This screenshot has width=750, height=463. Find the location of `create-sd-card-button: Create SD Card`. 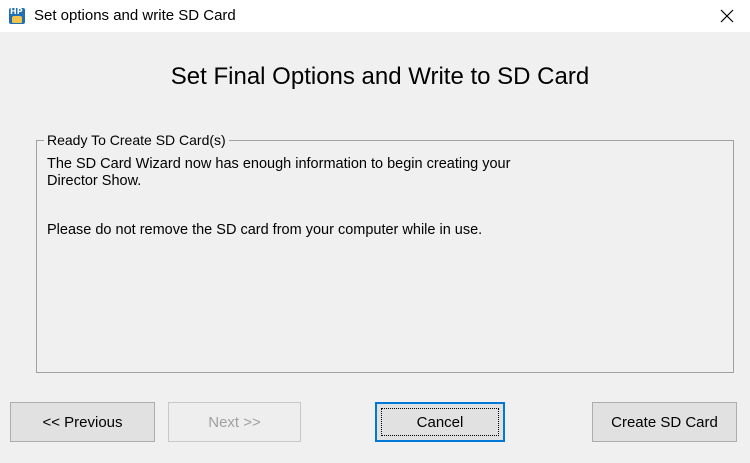

create-sd-card-button: Create SD Card is located at coordinates (664, 422).